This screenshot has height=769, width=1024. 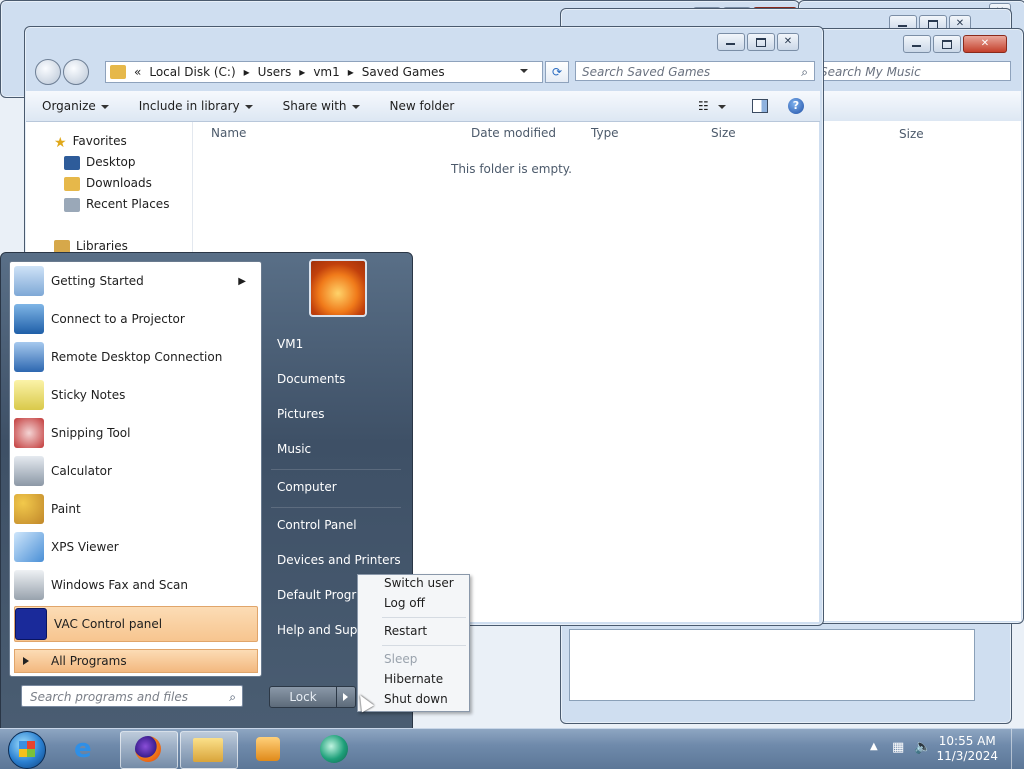 I want to click on refresh-button: ⟳, so click(x=557, y=72).